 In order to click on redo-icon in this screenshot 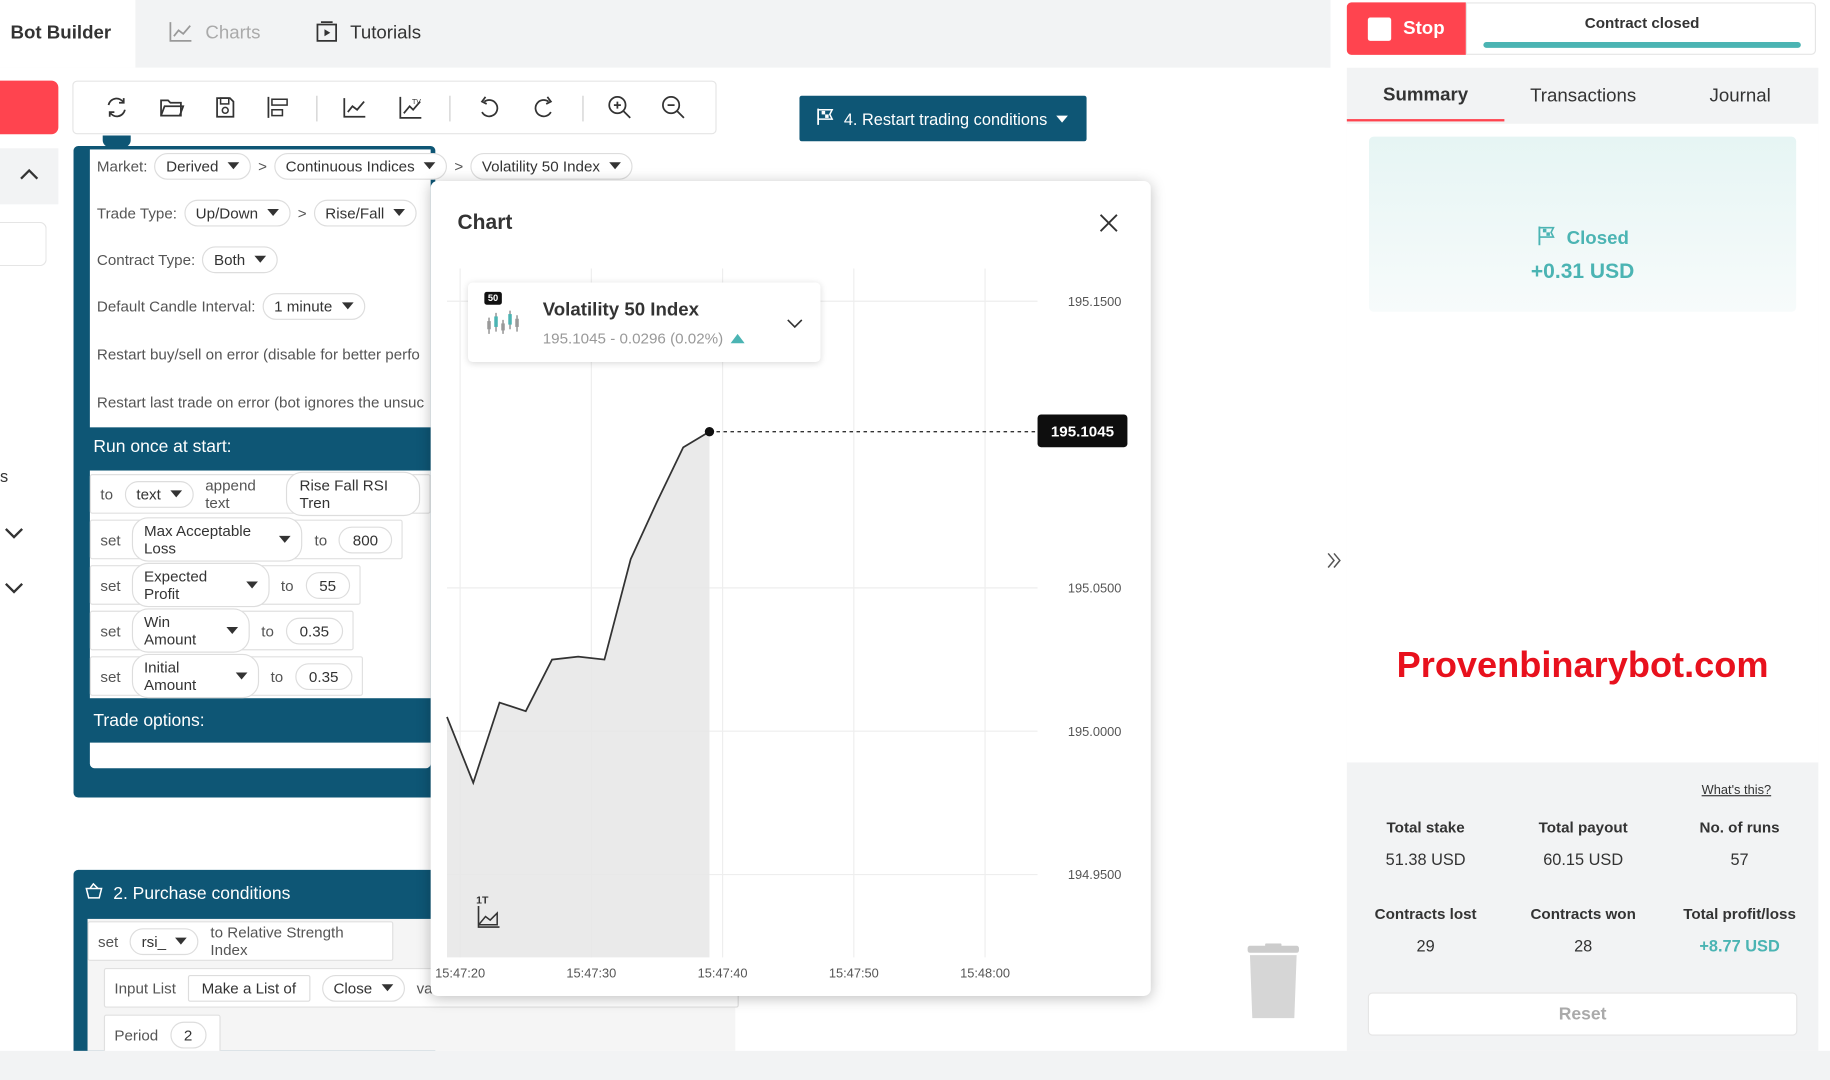, I will do `click(544, 107)`.